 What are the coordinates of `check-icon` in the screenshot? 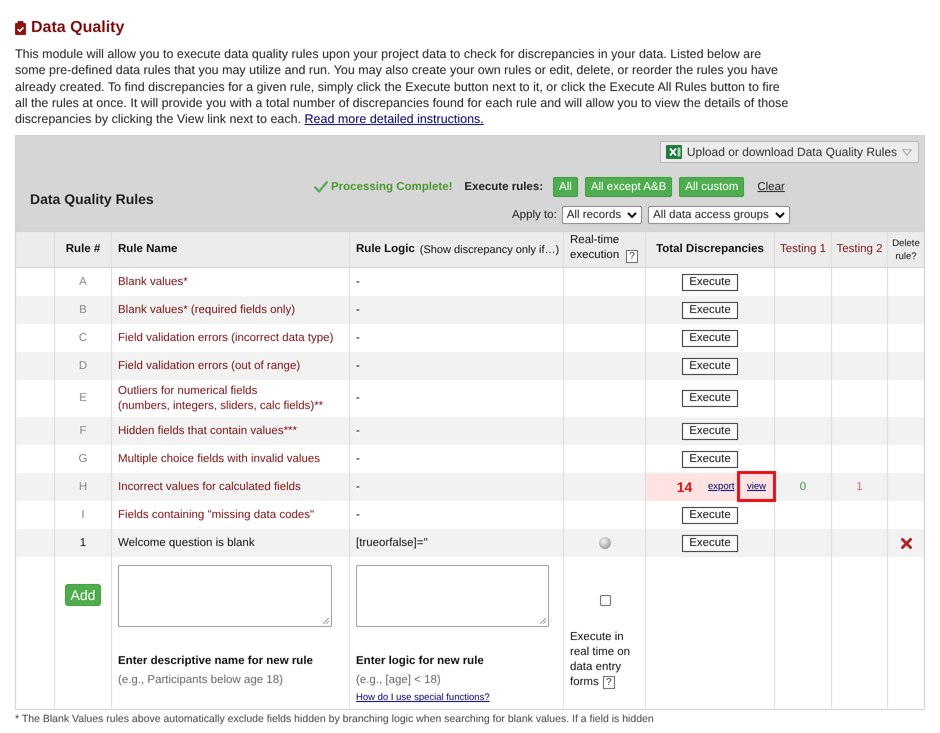 It's located at (321, 187).